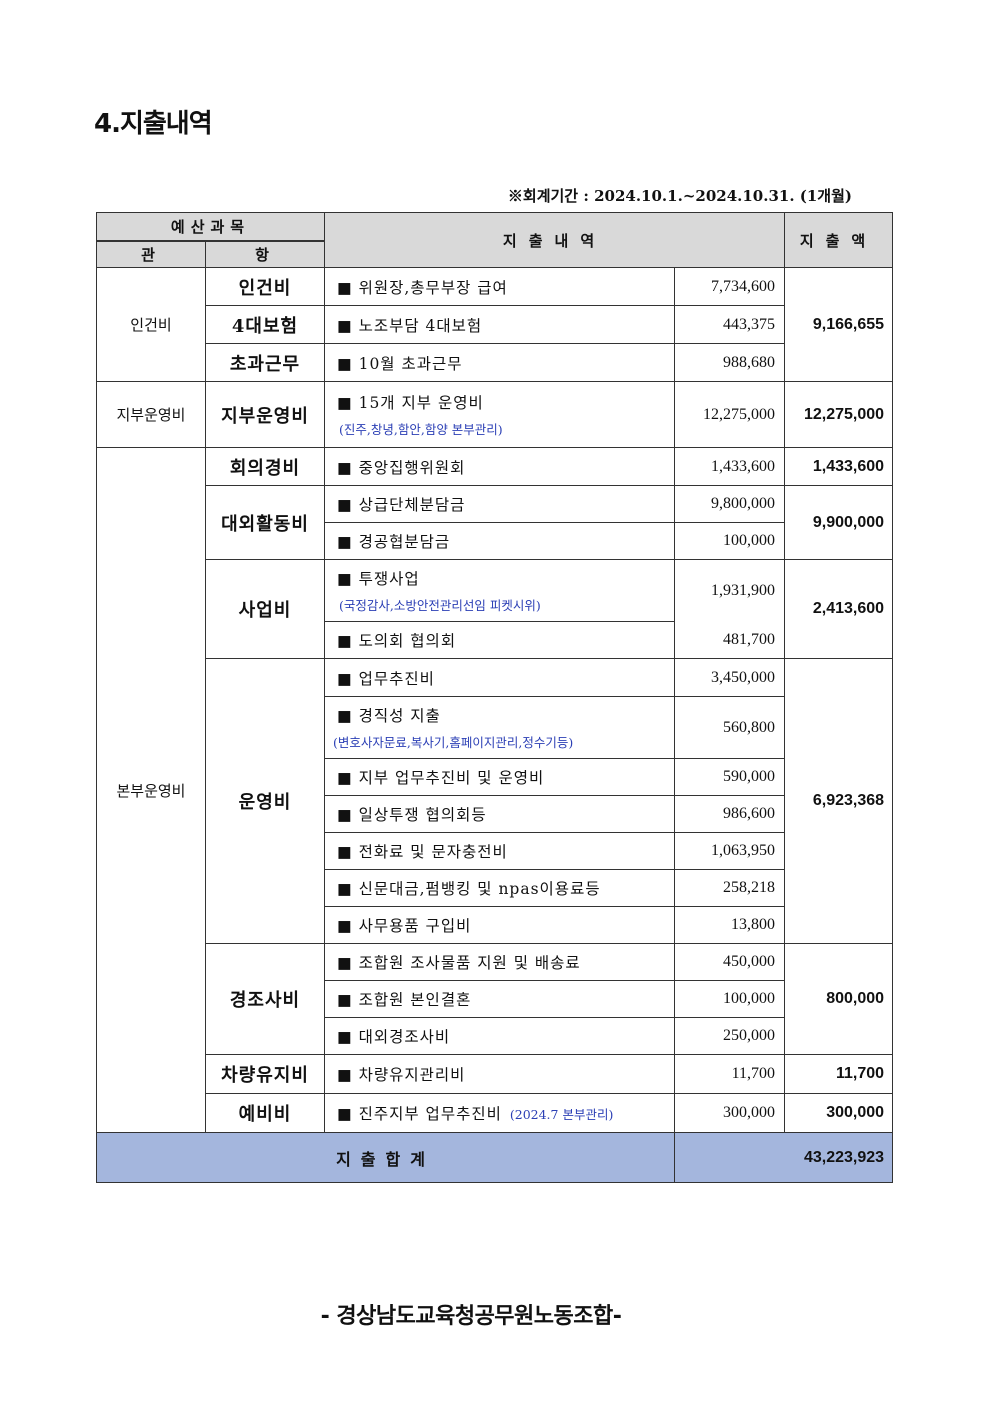  Describe the element at coordinates (730, 814) in the screenshot. I see `amount-cell: 986,600` at that location.